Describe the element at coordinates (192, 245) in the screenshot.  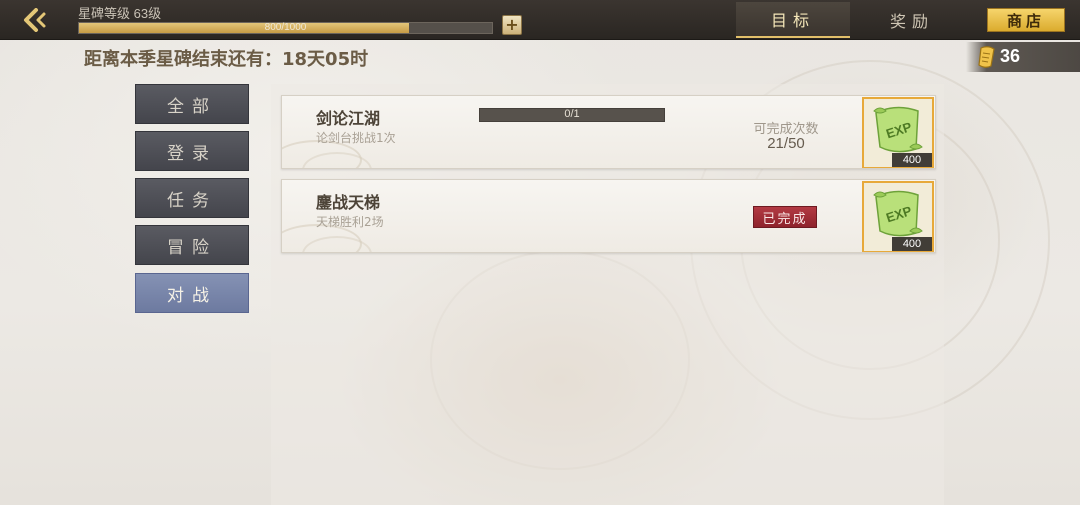
I see `sidebar-item-adventure: 冒险` at that location.